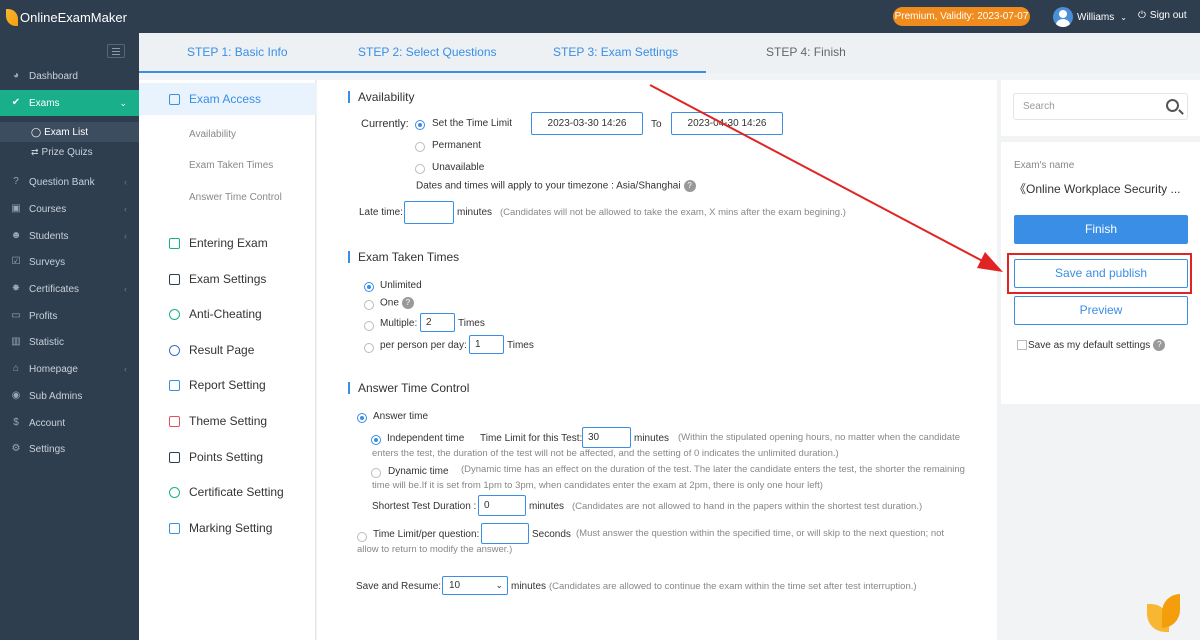  What do you see at coordinates (826, 178) in the screenshot?
I see `annotation-arrow` at bounding box center [826, 178].